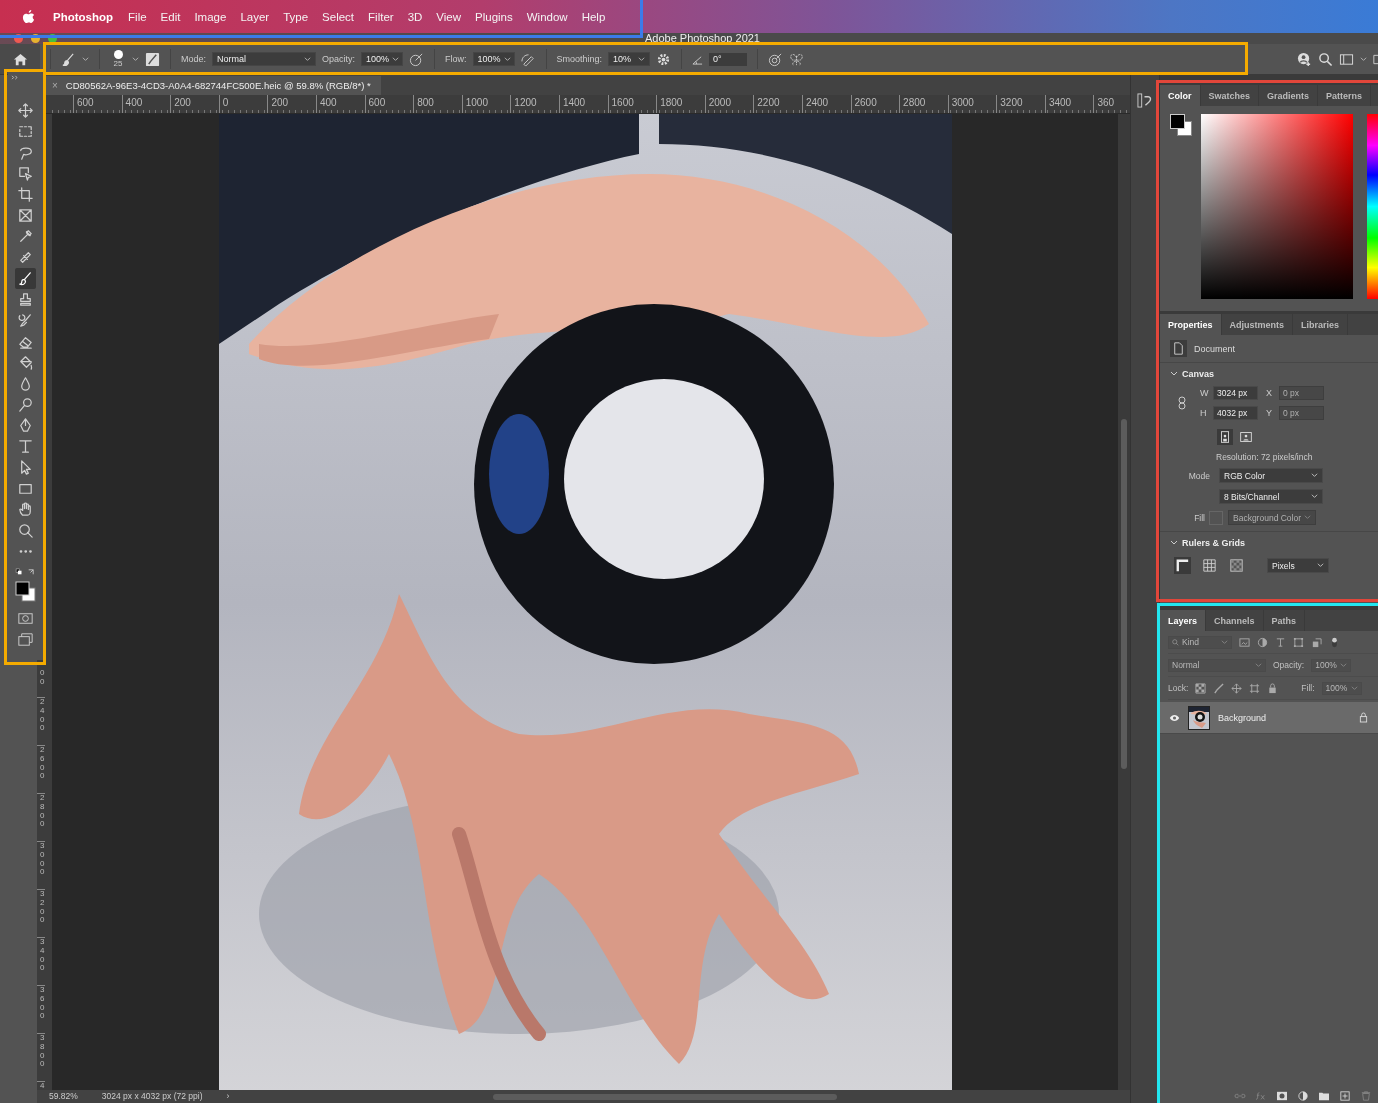 This screenshot has height=1103, width=1378. What do you see at coordinates (1321, 324) in the screenshot?
I see `panel-tab: Libraries` at bounding box center [1321, 324].